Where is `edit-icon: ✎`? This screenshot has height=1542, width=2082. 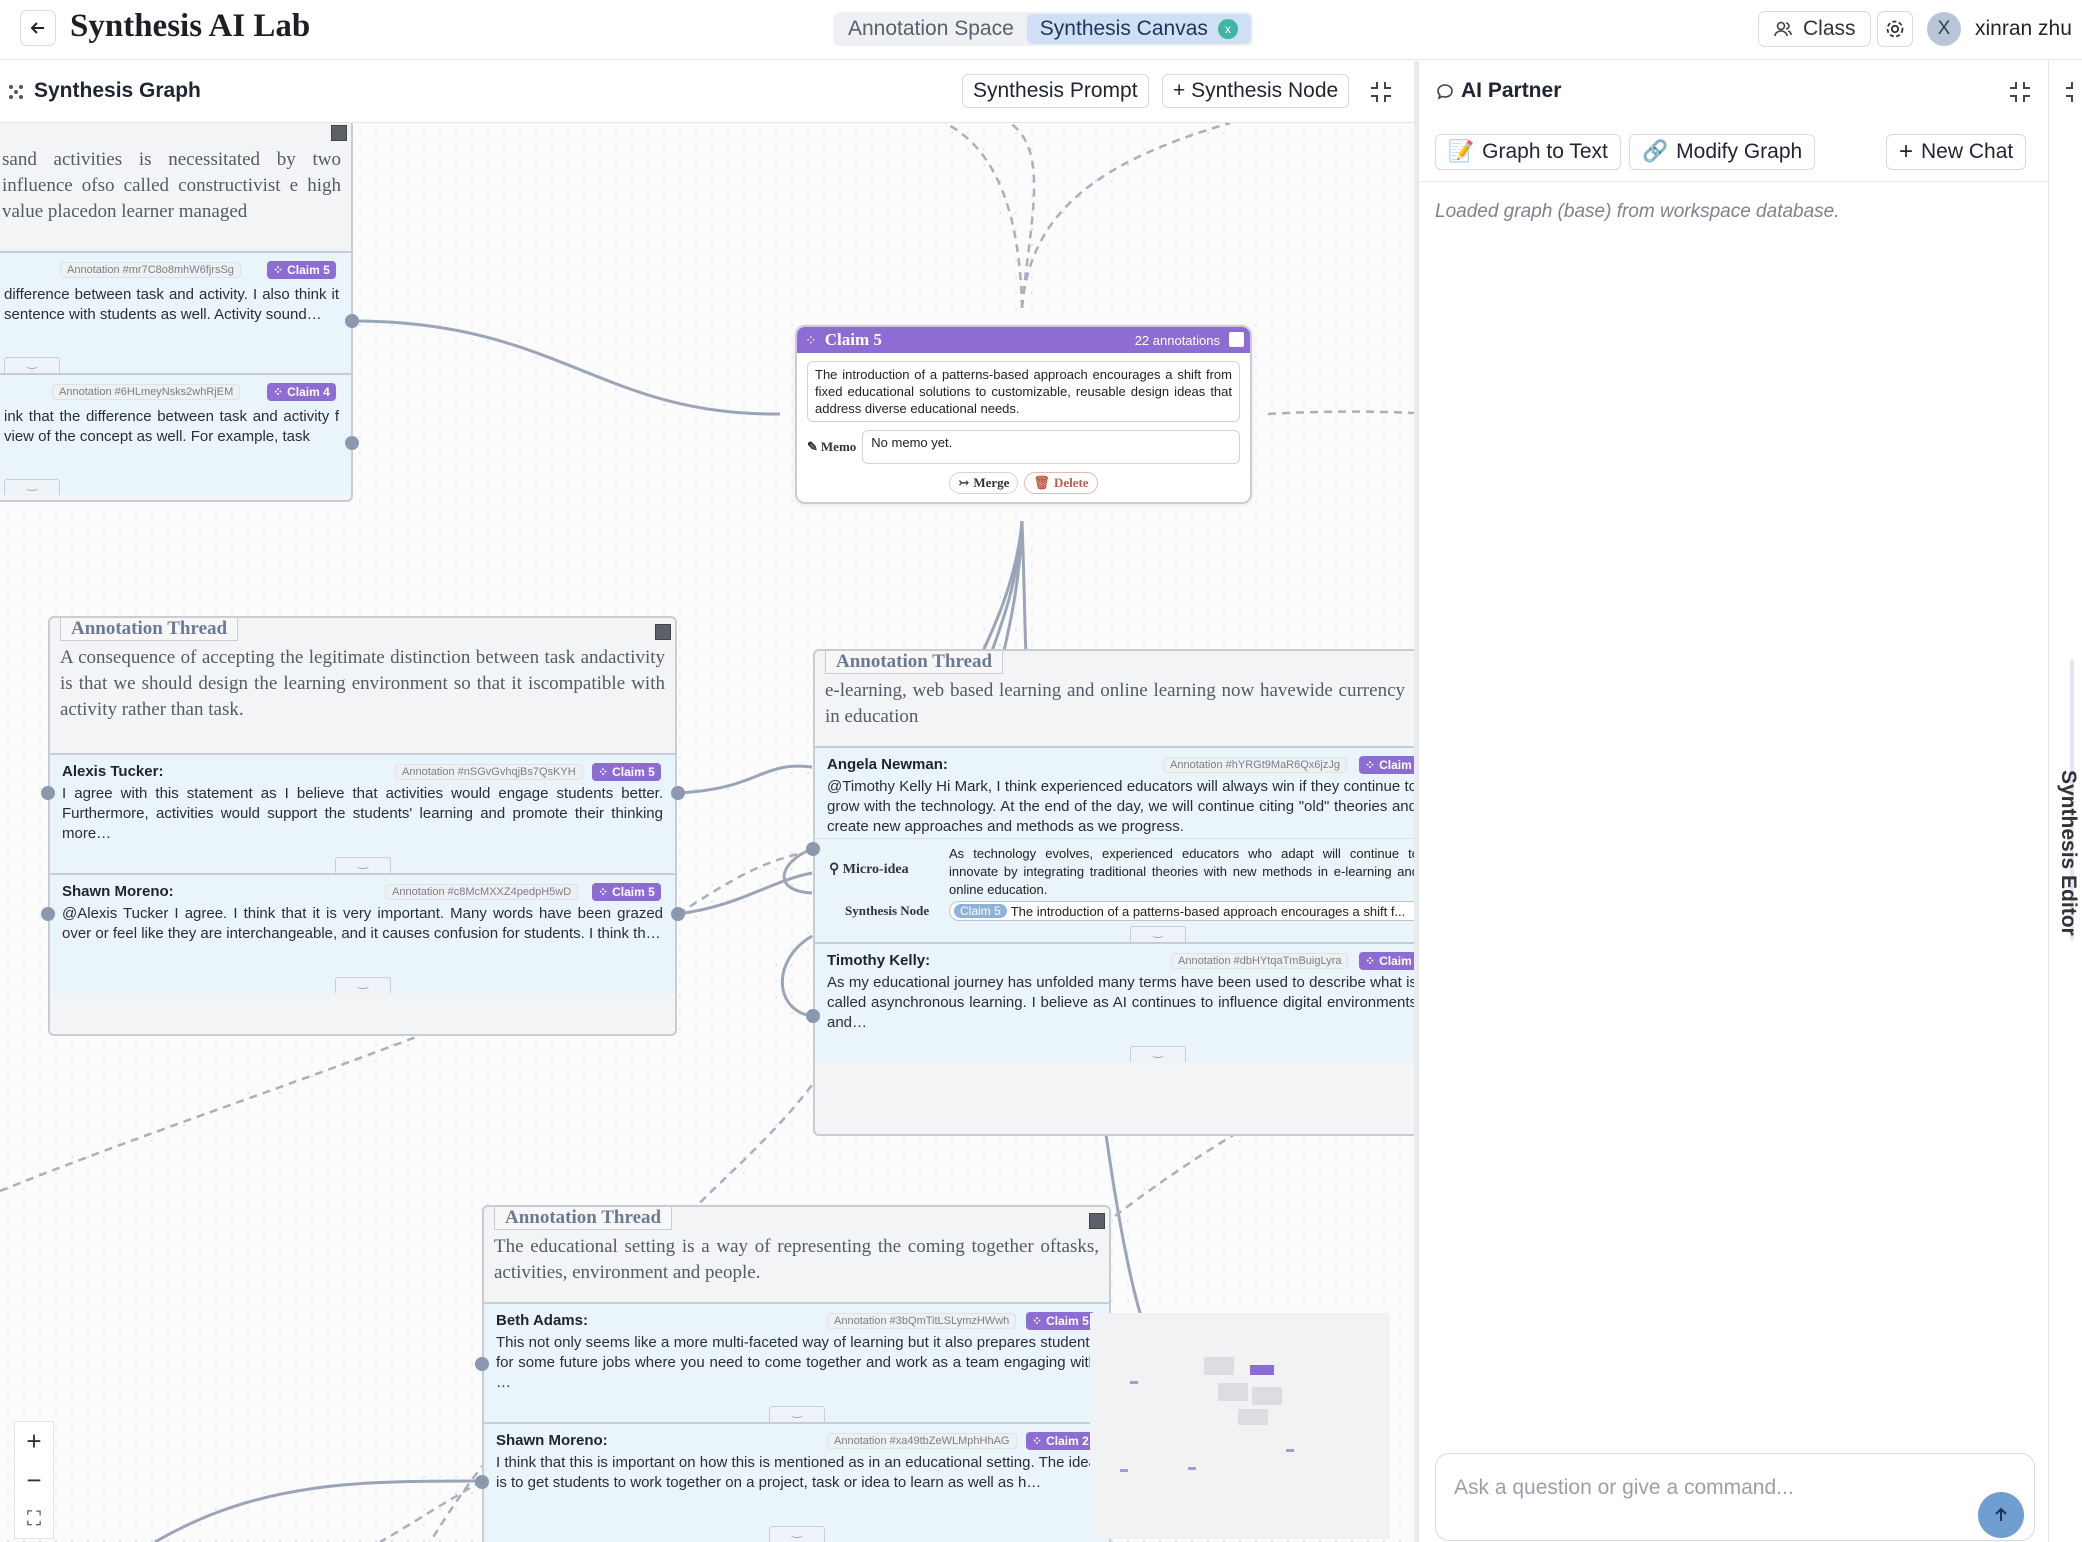
edit-icon: ✎ is located at coordinates (812, 446).